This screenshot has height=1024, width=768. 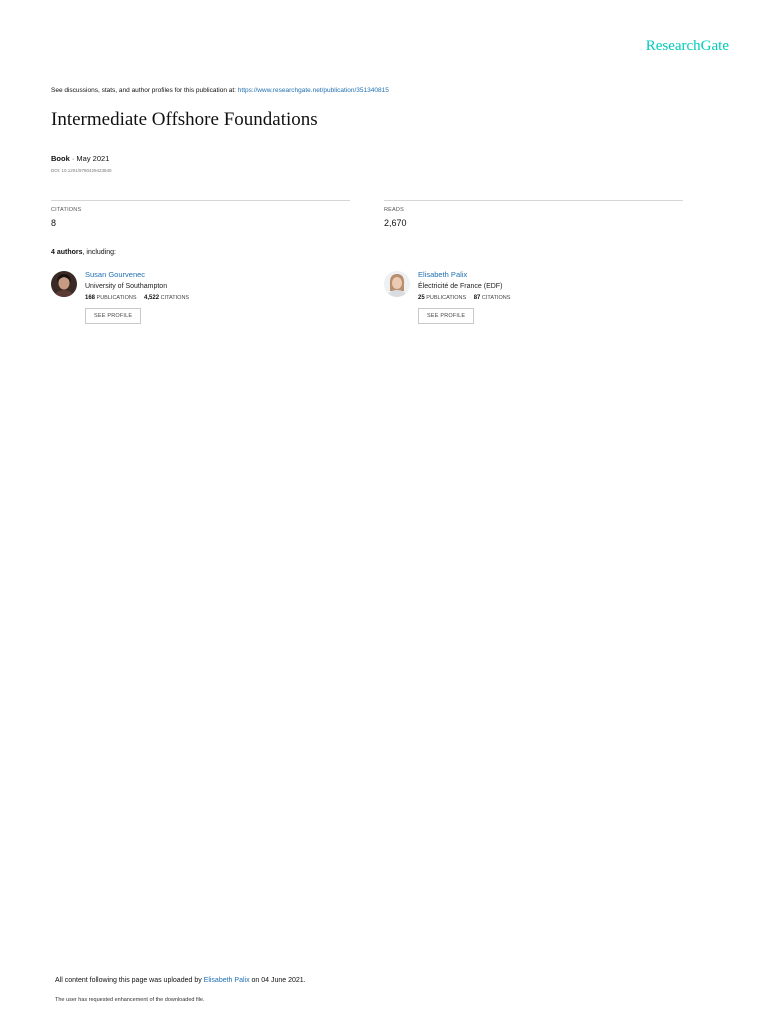 I want to click on author-1-avatar, so click(x=64, y=284).